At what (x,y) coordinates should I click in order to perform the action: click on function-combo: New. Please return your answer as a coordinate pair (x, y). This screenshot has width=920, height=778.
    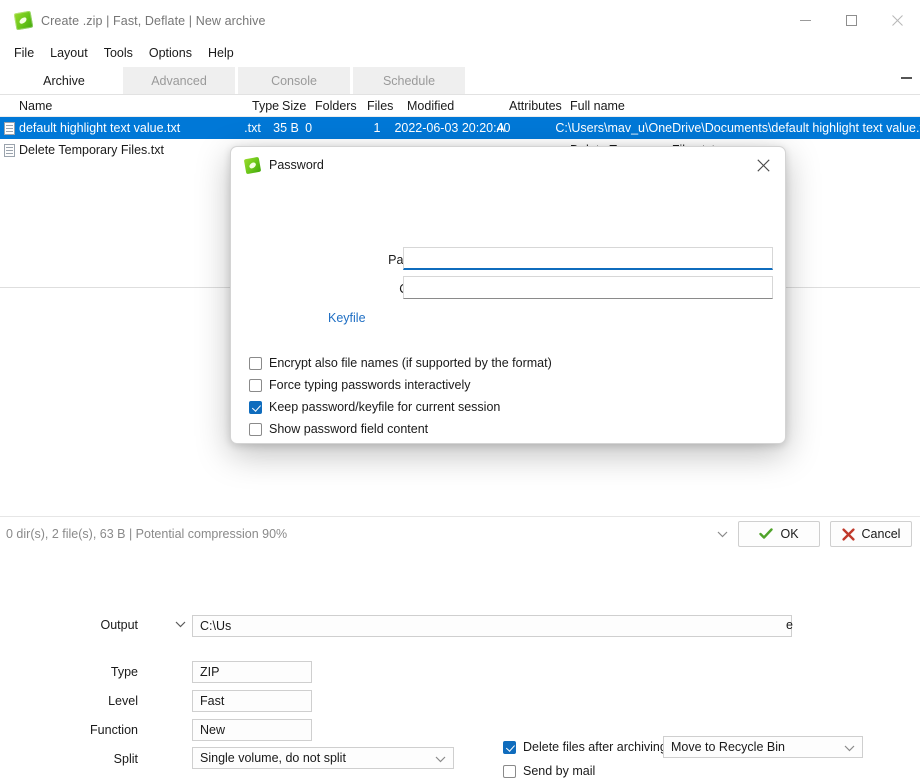
    Looking at the image, I should click on (252, 730).